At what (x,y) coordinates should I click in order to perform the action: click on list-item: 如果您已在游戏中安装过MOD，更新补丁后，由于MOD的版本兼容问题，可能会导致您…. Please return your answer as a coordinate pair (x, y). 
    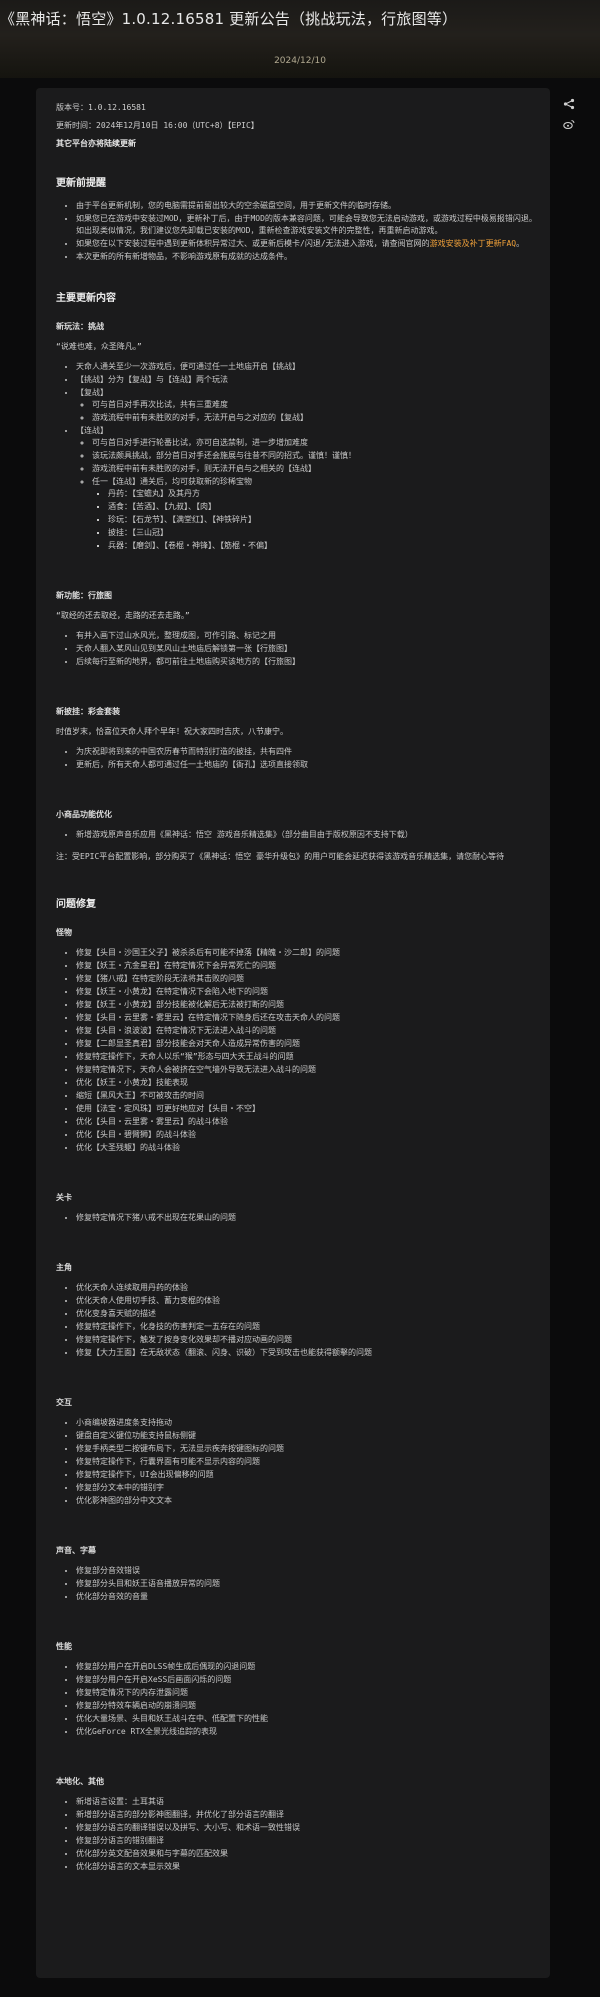
    Looking at the image, I should click on (308, 225).